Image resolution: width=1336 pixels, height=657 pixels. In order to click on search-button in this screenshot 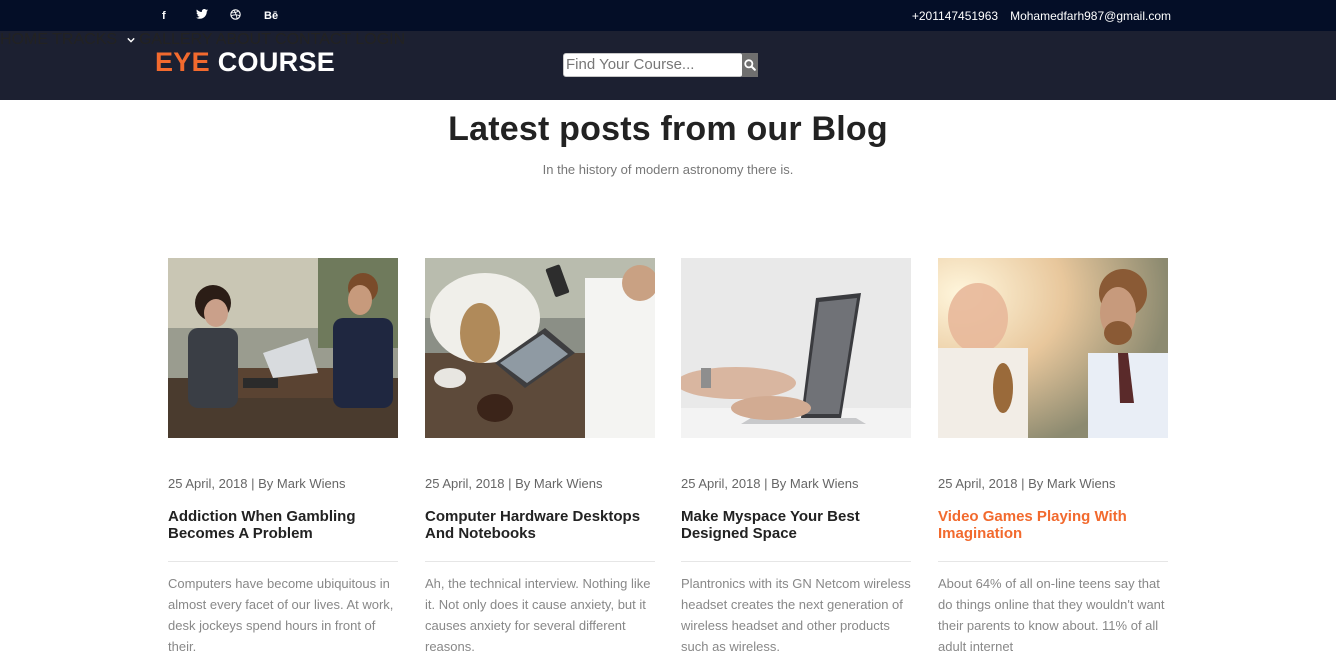, I will do `click(750, 65)`.